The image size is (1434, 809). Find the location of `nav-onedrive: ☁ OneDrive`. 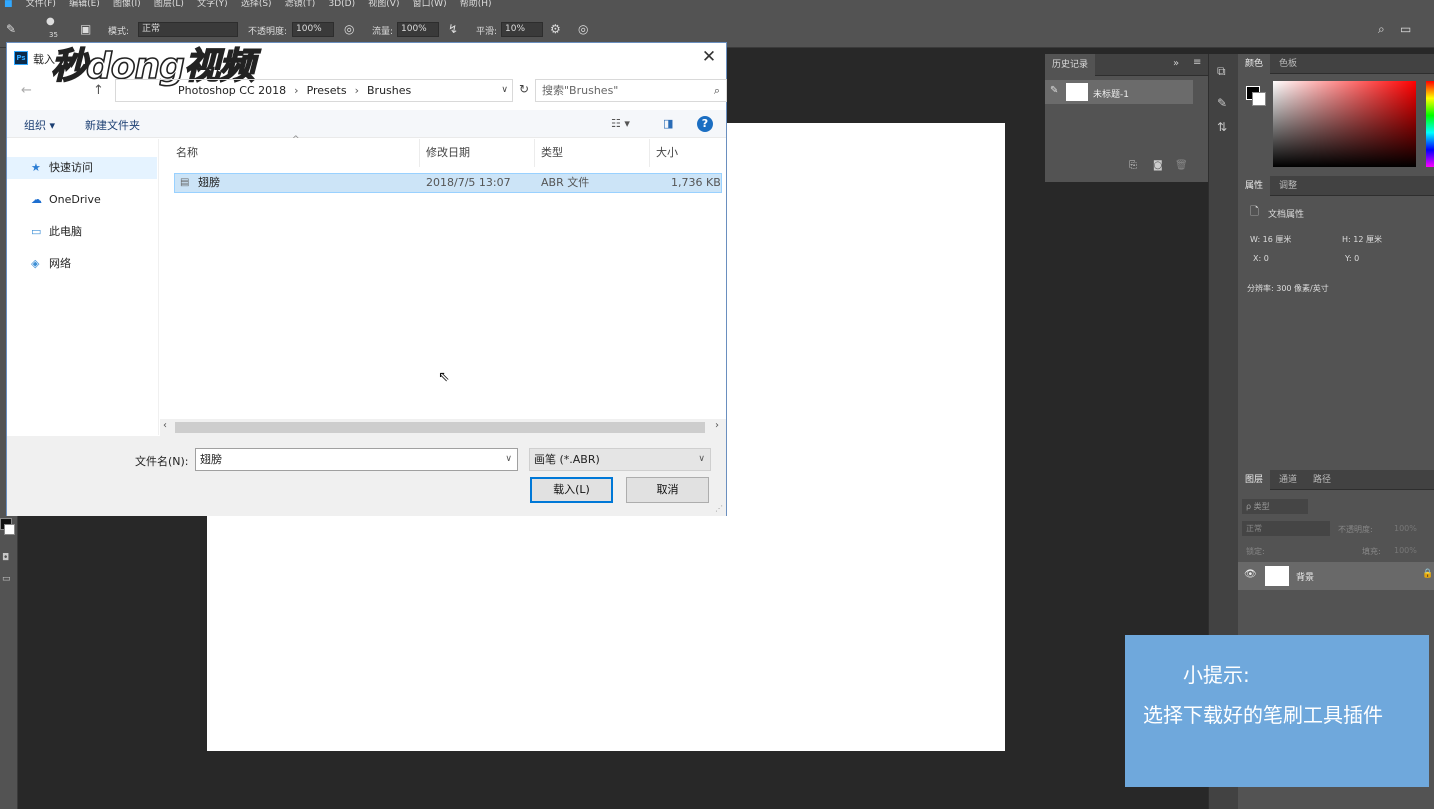

nav-onedrive: ☁ OneDrive is located at coordinates (82, 200).